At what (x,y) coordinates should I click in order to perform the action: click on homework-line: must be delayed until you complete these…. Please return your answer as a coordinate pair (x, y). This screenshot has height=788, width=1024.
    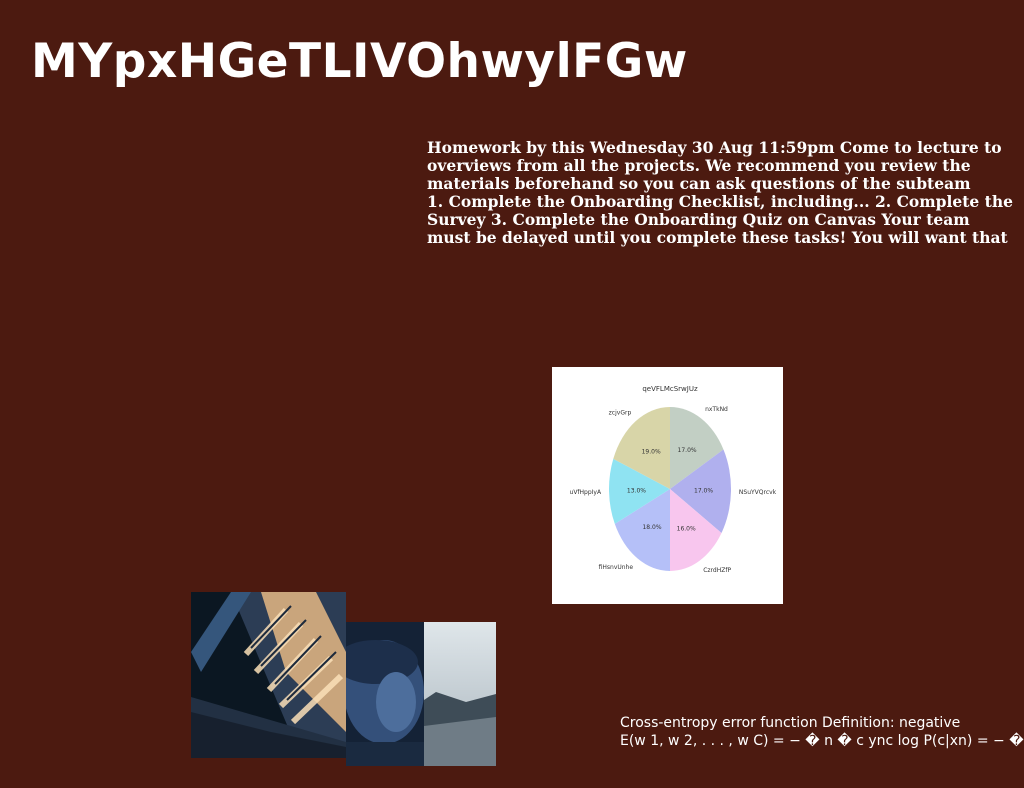
    Looking at the image, I should click on (717, 237).